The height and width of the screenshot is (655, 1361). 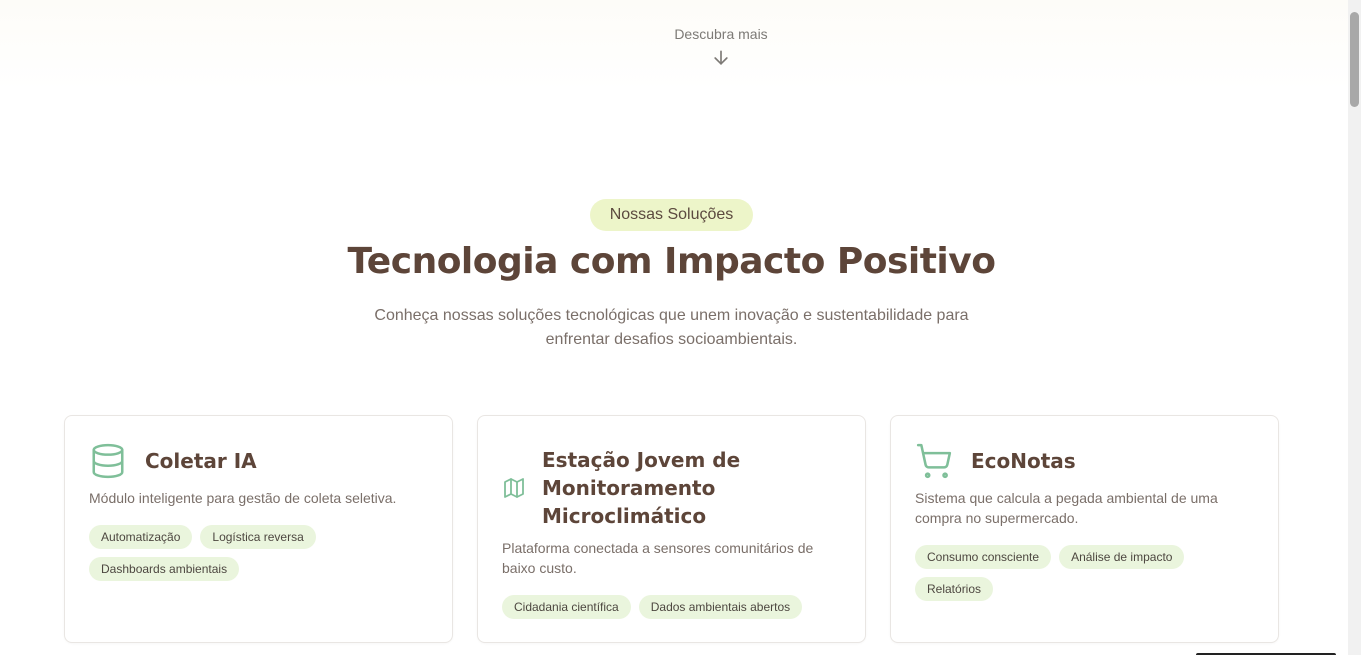 I want to click on scrollbar-thumb, so click(x=1354, y=59).